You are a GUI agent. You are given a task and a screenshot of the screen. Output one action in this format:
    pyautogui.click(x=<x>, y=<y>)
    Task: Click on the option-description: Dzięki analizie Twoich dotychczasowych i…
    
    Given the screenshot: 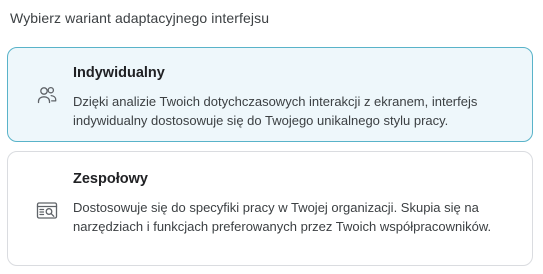 What is the action you would take?
    pyautogui.click(x=275, y=111)
    